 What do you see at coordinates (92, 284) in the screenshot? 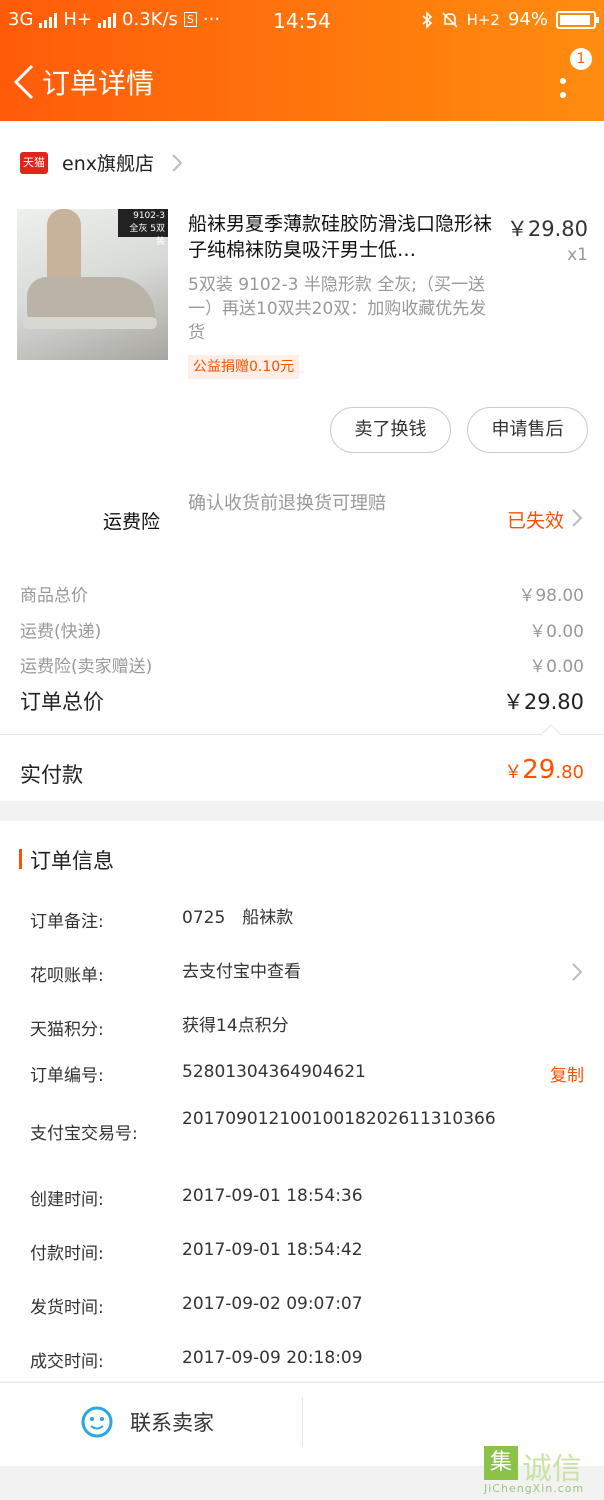
I see `product-image: 9102-3 全灰 5双装` at bounding box center [92, 284].